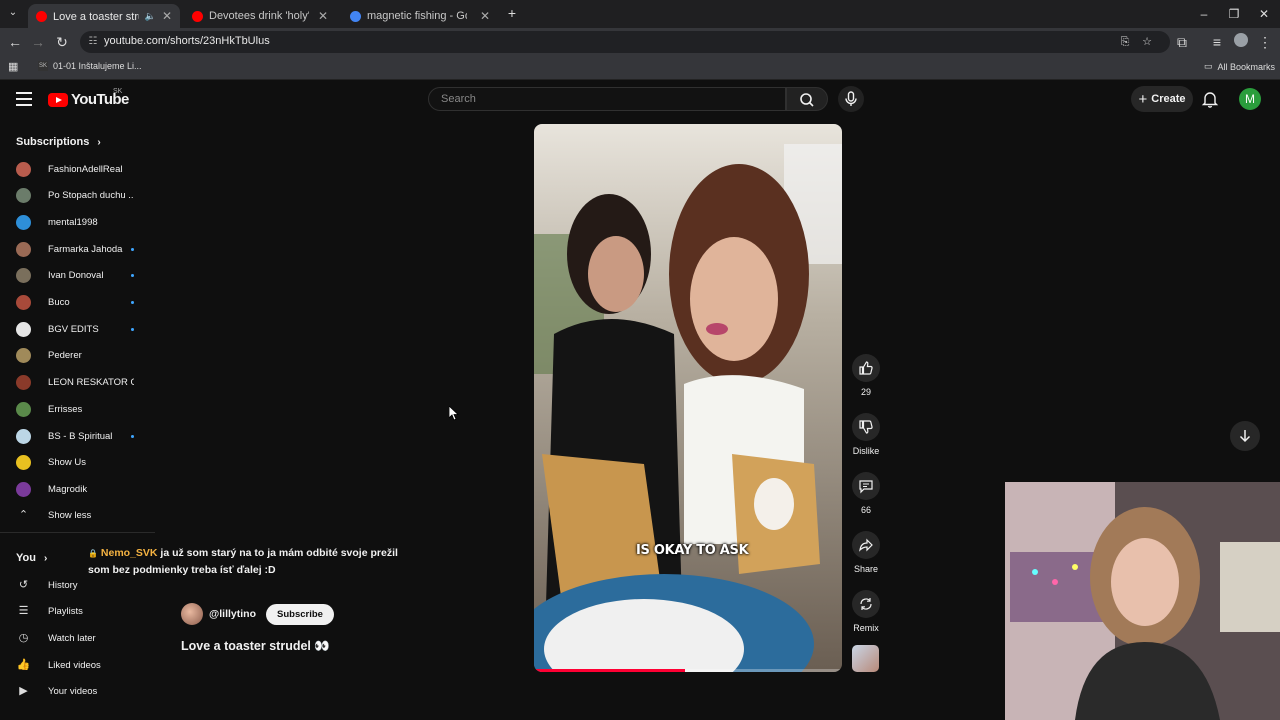  I want to click on close-window-icon: ✕, so click(1264, 14).